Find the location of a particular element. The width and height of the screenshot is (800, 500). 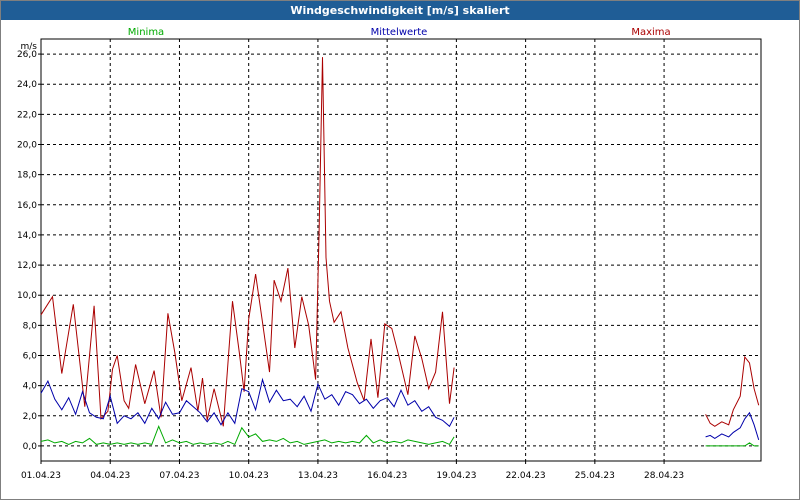

legend-item-minima: Minima is located at coordinates (146, 32).